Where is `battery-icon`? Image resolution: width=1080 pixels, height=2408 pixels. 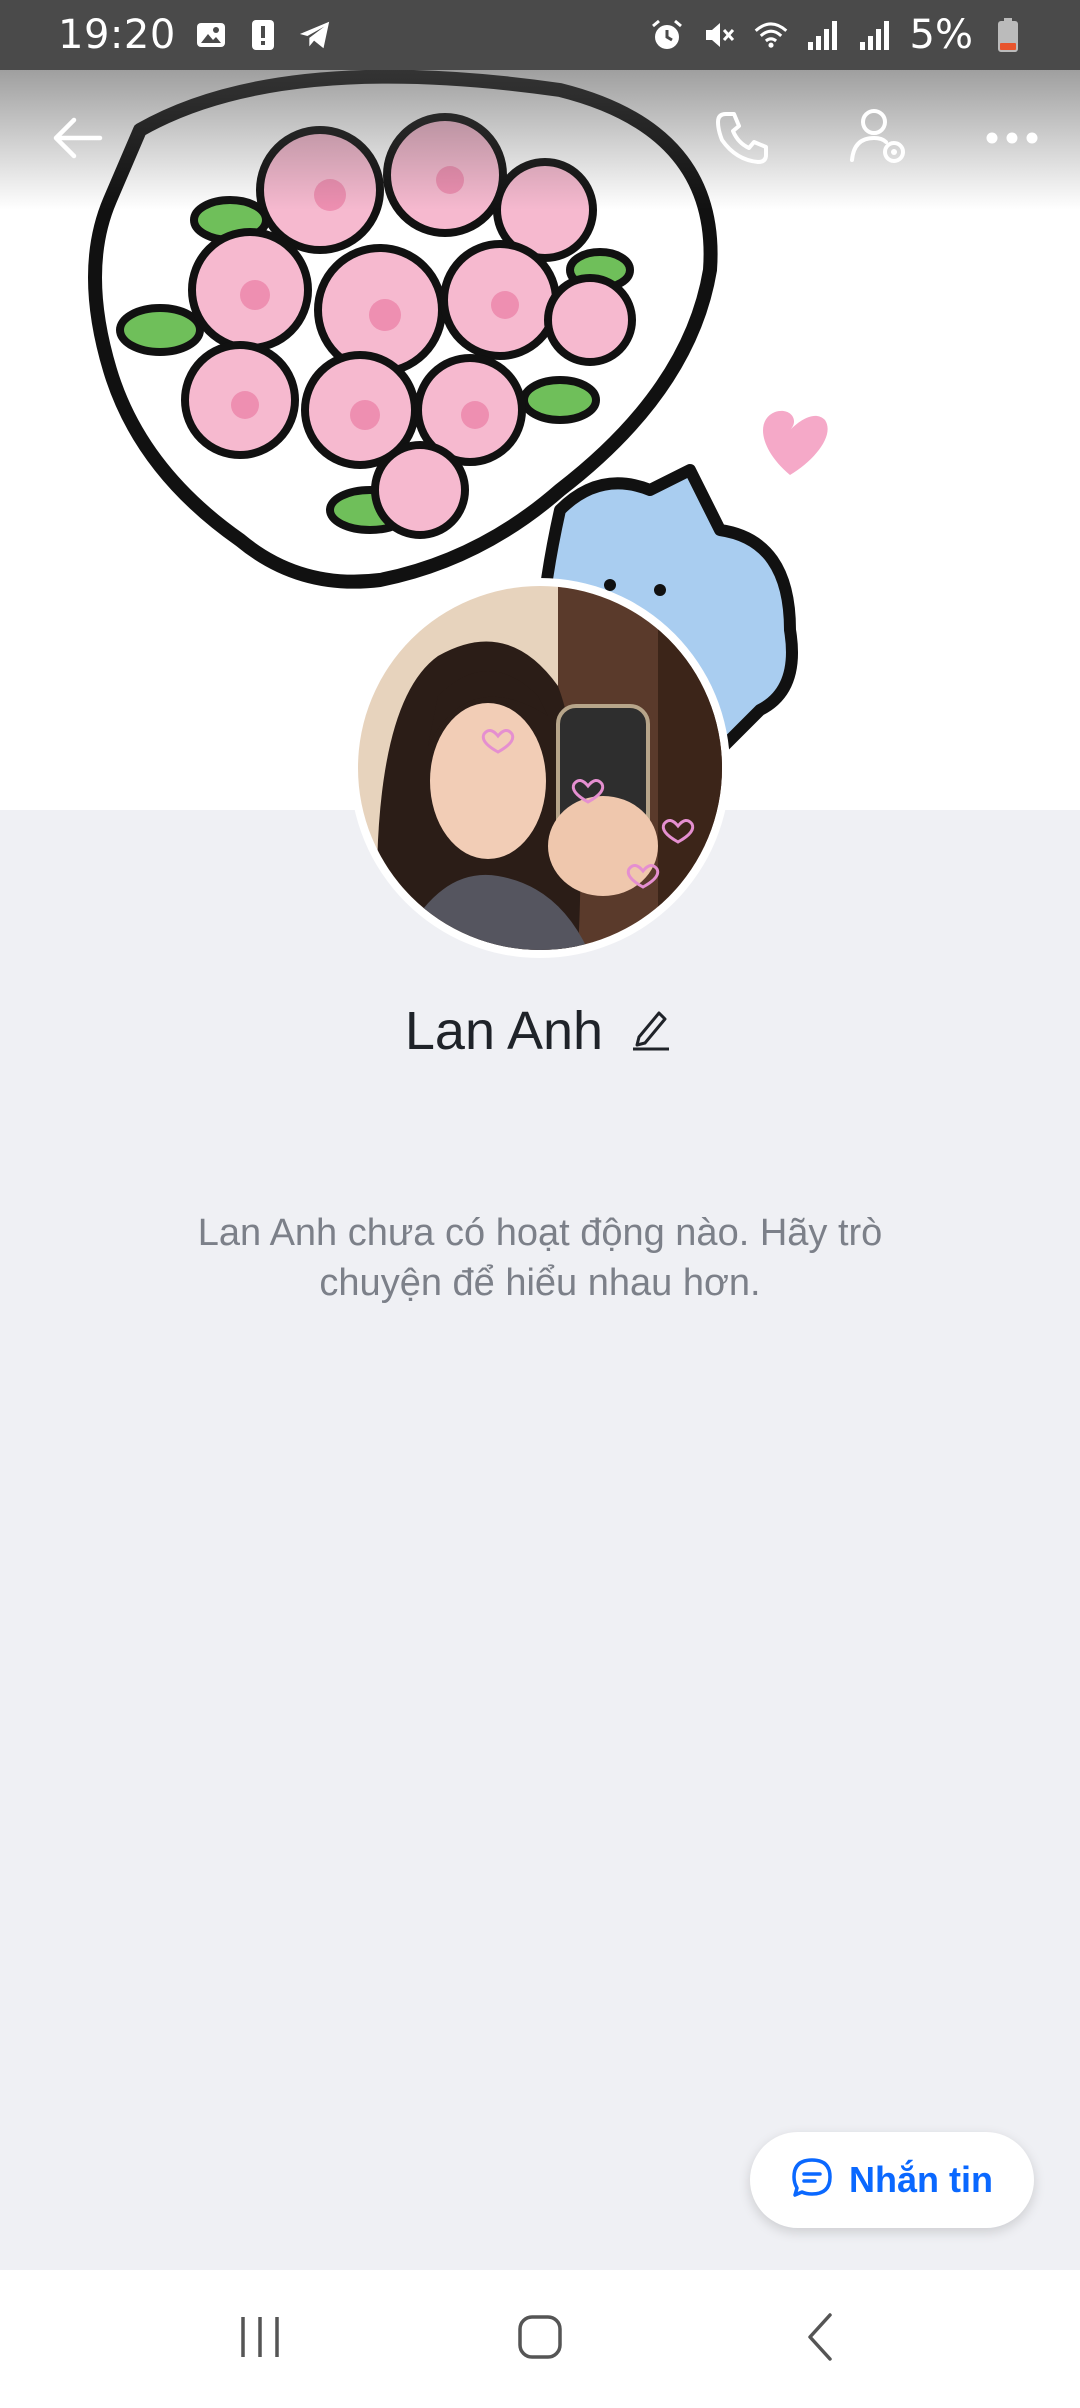 battery-icon is located at coordinates (1008, 35).